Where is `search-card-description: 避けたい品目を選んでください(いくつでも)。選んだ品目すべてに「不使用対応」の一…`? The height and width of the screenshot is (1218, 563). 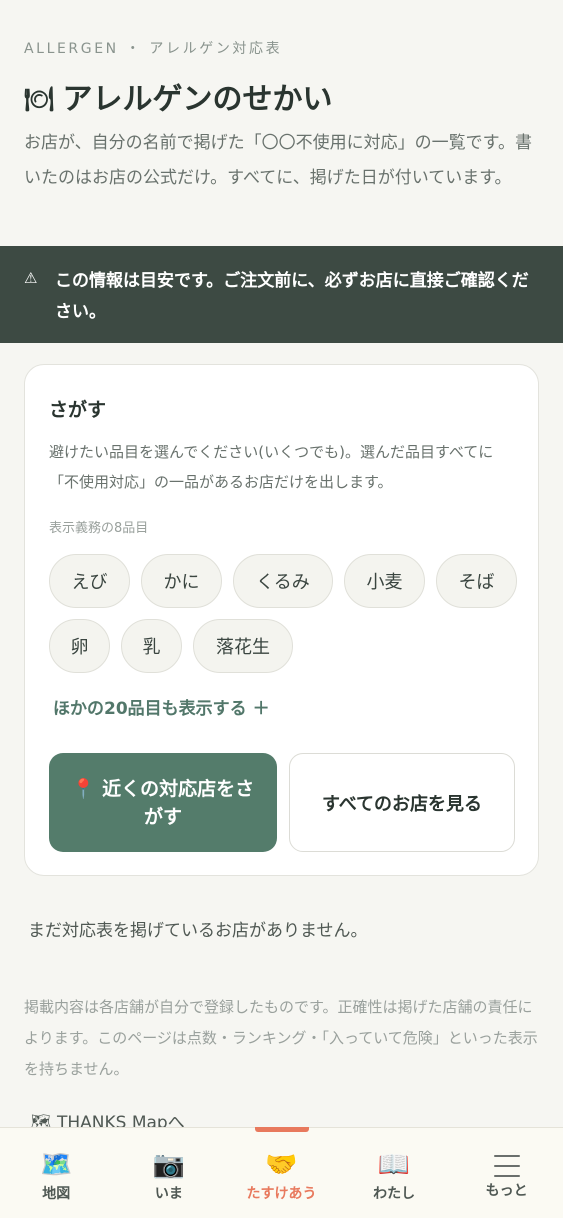
search-card-description: 避けたい品目を選んでください(いくつでも)。選んだ品目すべてに「不使用対応」の一… is located at coordinates (271, 467).